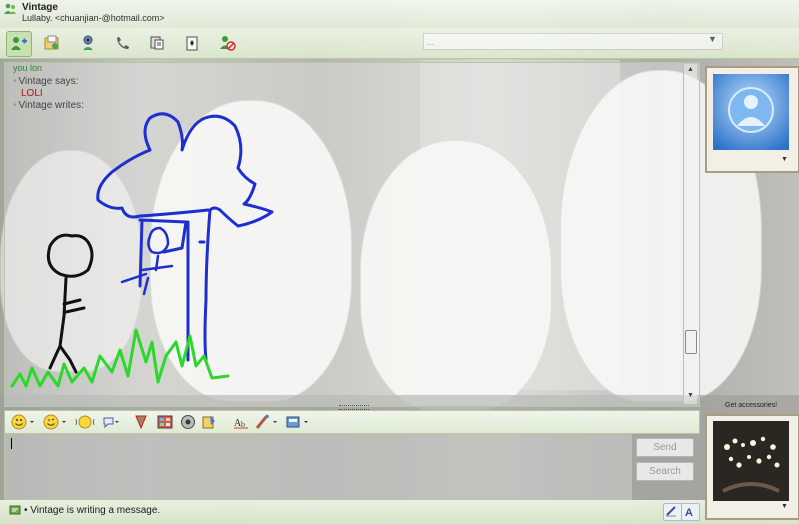 This screenshot has height=524, width=799. I want to click on format-toolbar: A b, so click(352, 422).